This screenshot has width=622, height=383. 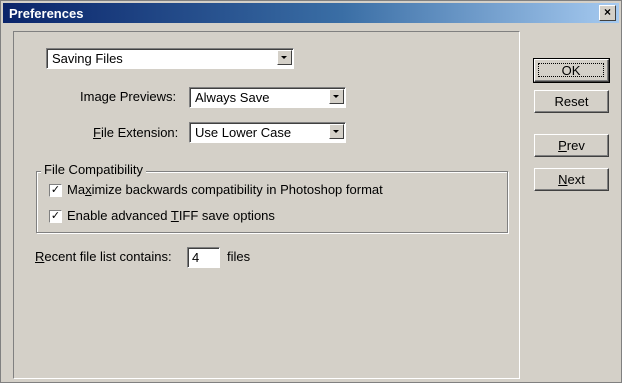 I want to click on section-select: Saving Files, so click(x=170, y=58).